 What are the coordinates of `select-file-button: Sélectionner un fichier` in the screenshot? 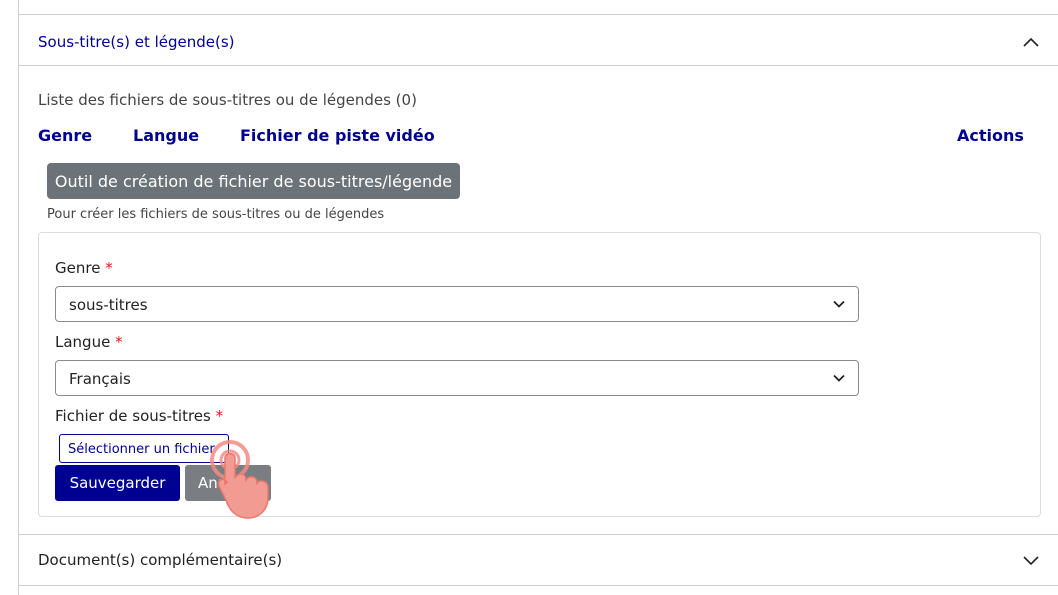 It's located at (144, 448).